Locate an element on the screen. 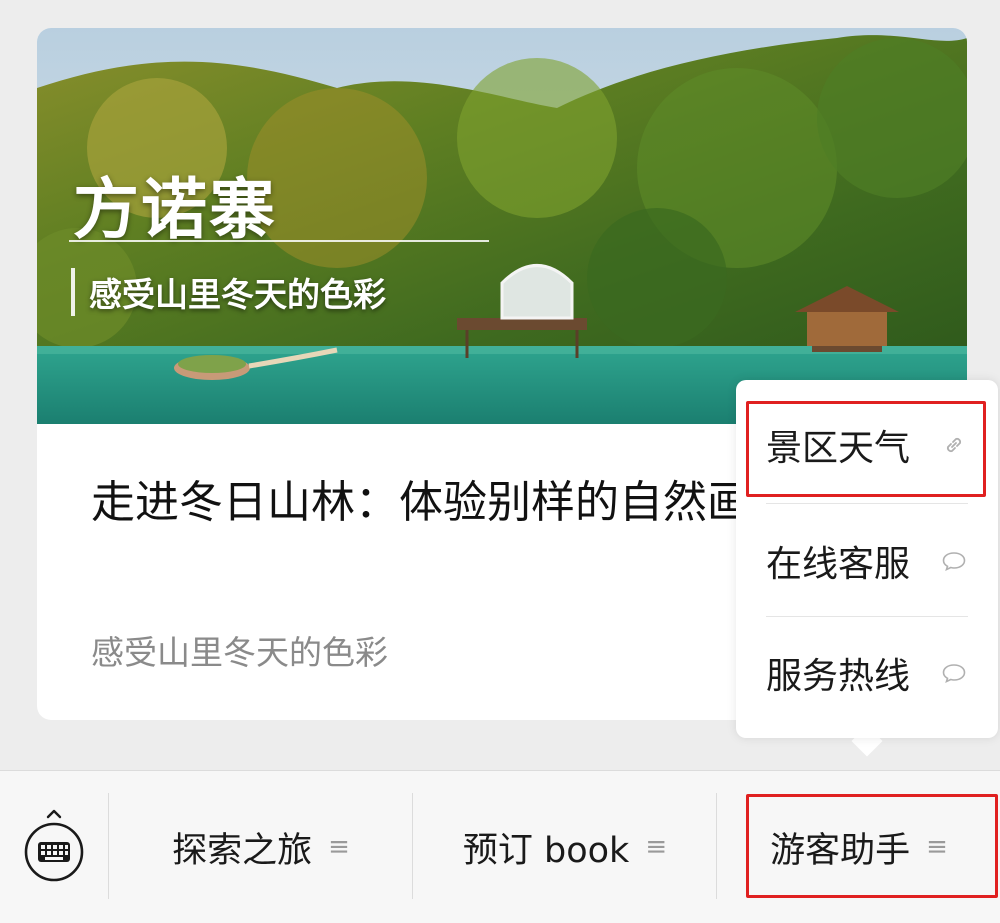  menu-item-explore-journey: 探索之旅 ≡ is located at coordinates (261, 847).